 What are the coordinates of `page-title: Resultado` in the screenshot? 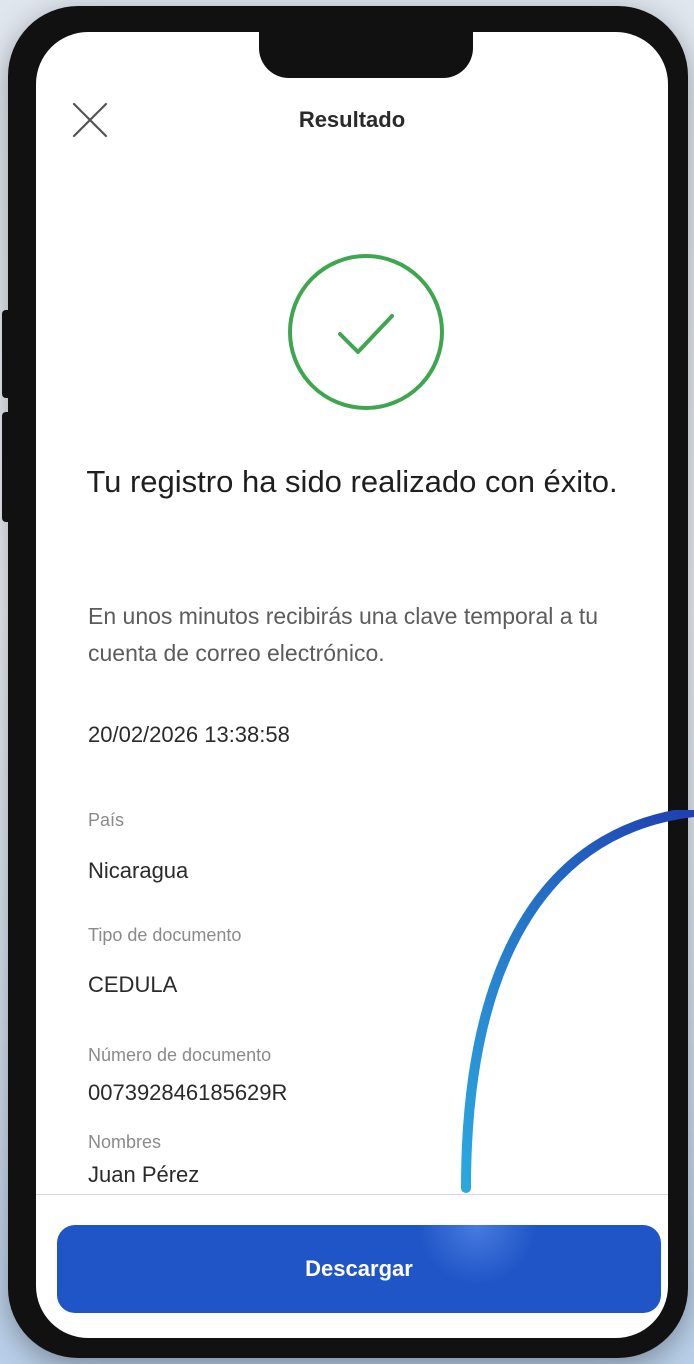 It's located at (352, 119).